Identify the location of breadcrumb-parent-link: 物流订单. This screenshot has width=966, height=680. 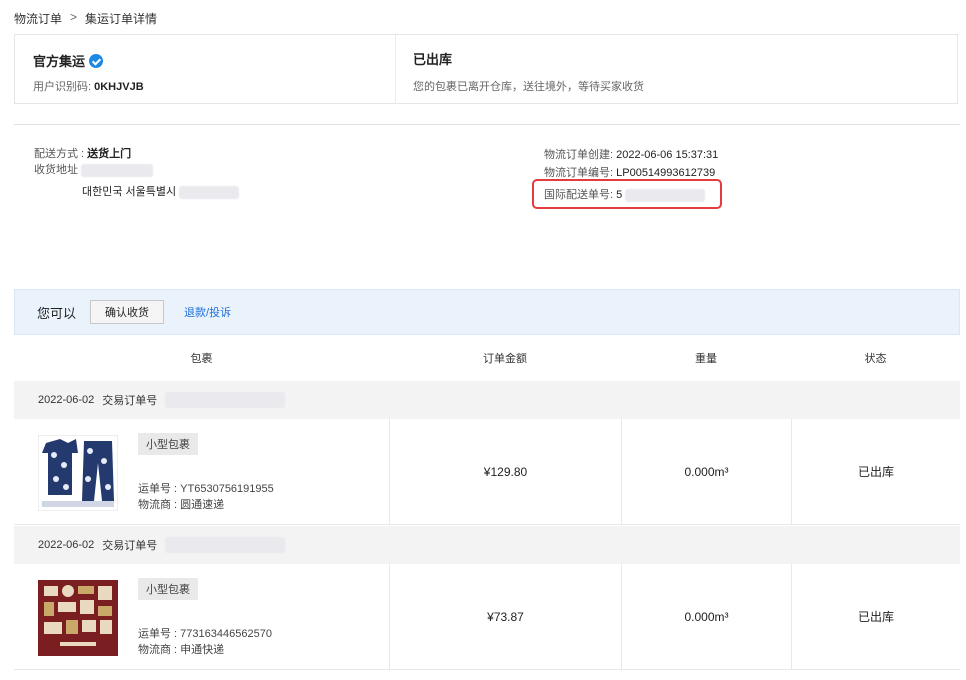
(38, 18).